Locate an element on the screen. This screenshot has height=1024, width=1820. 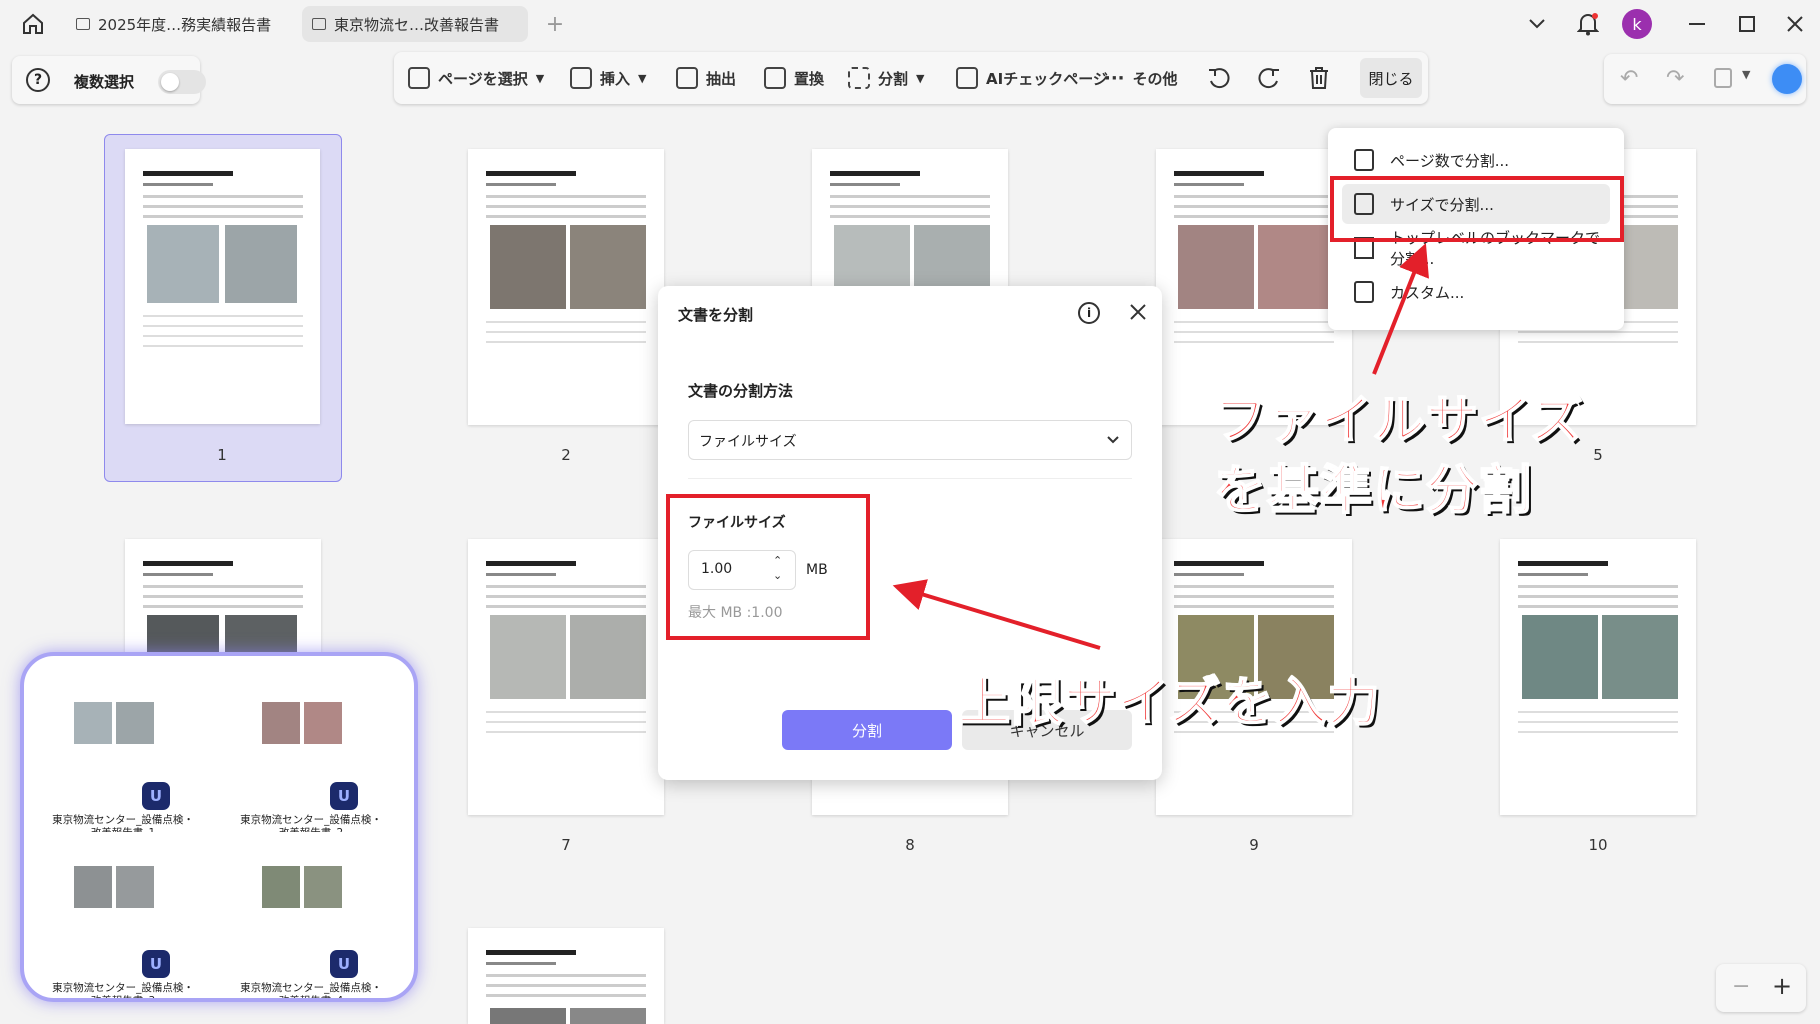
arrow-to-menu is located at coordinates (1400, 309).